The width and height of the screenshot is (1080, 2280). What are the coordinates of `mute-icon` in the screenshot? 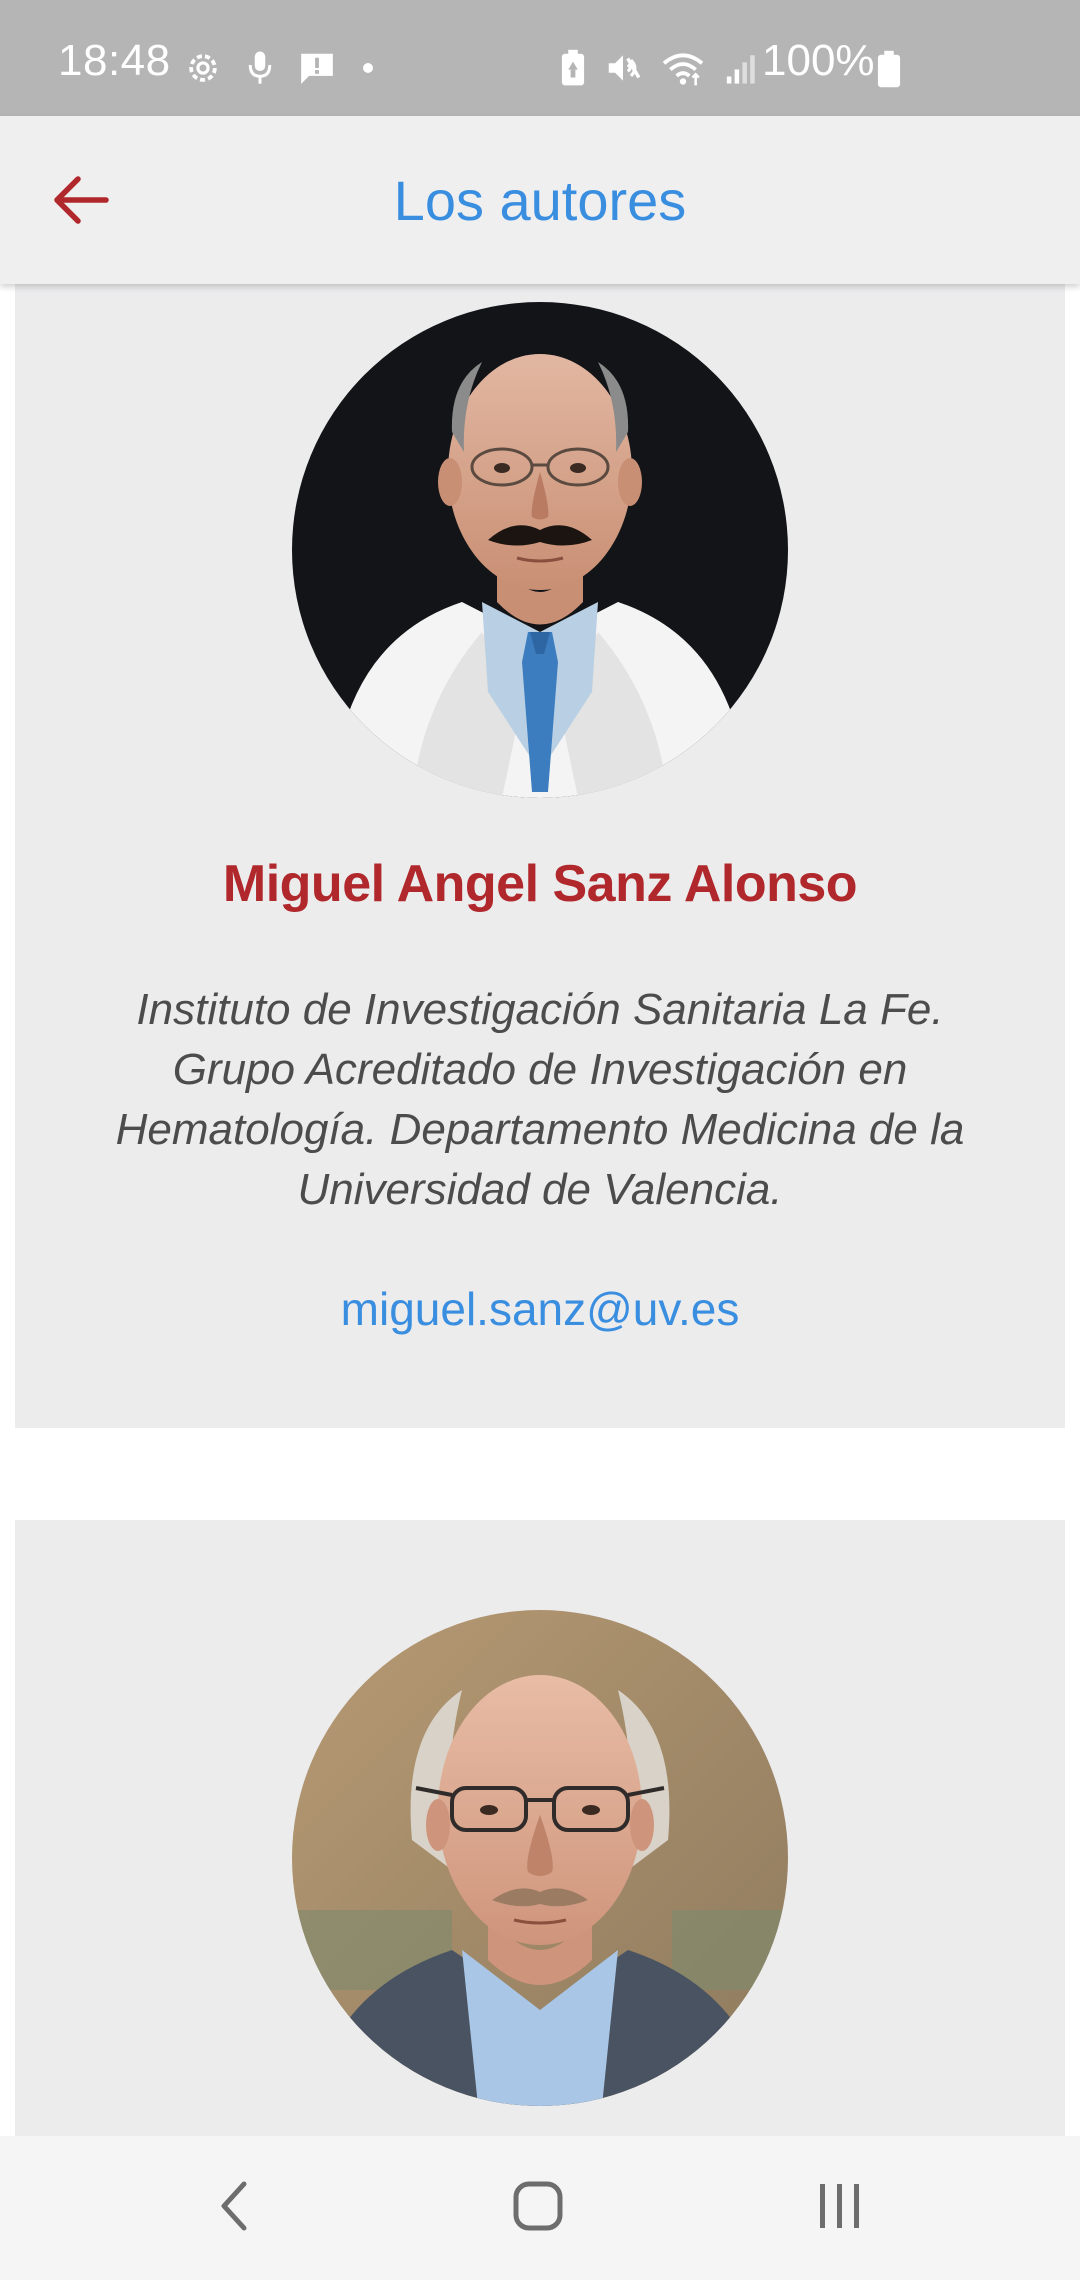 It's located at (623, 70).